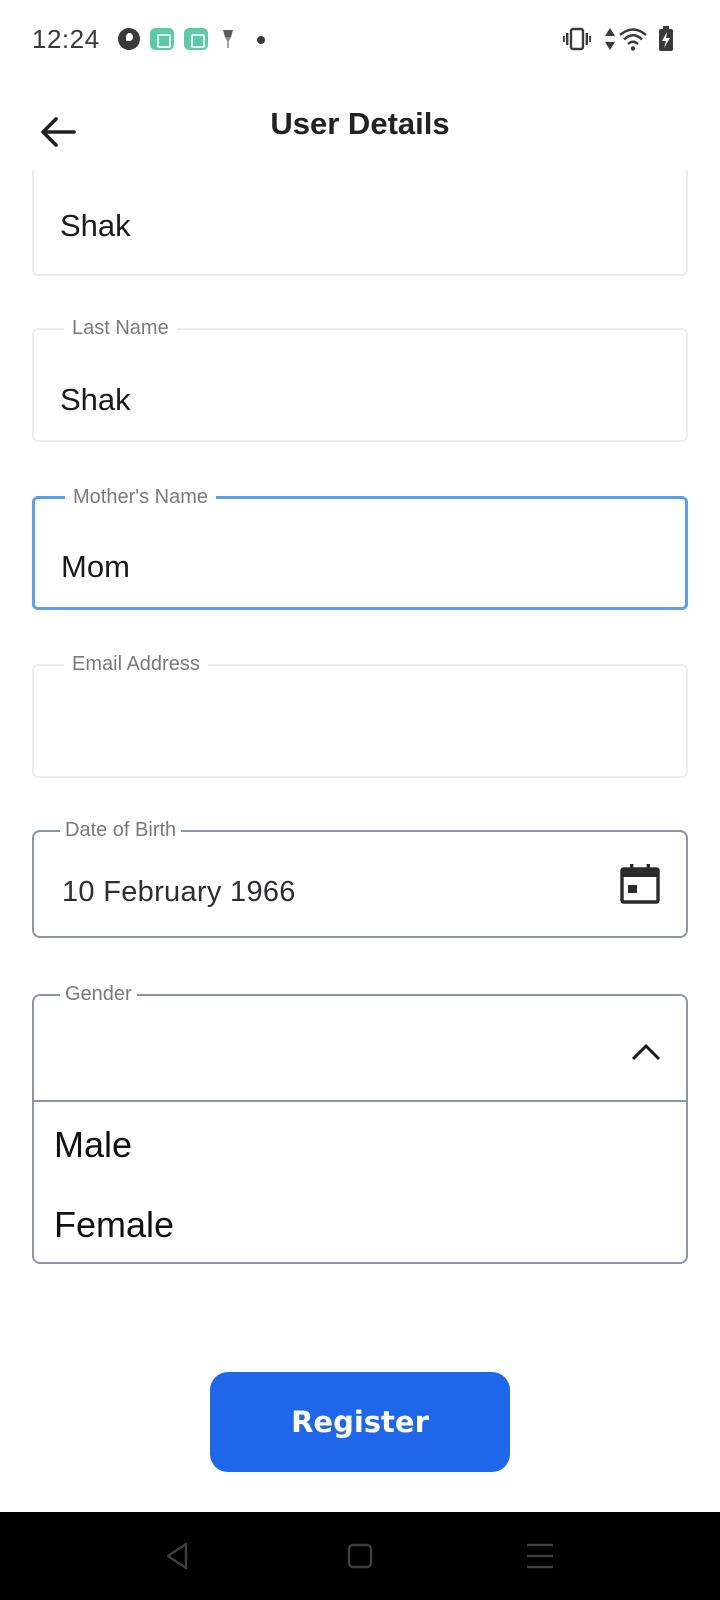 The height and width of the screenshot is (1600, 720). What do you see at coordinates (360, 715) in the screenshot?
I see `email-field: Email Address` at bounding box center [360, 715].